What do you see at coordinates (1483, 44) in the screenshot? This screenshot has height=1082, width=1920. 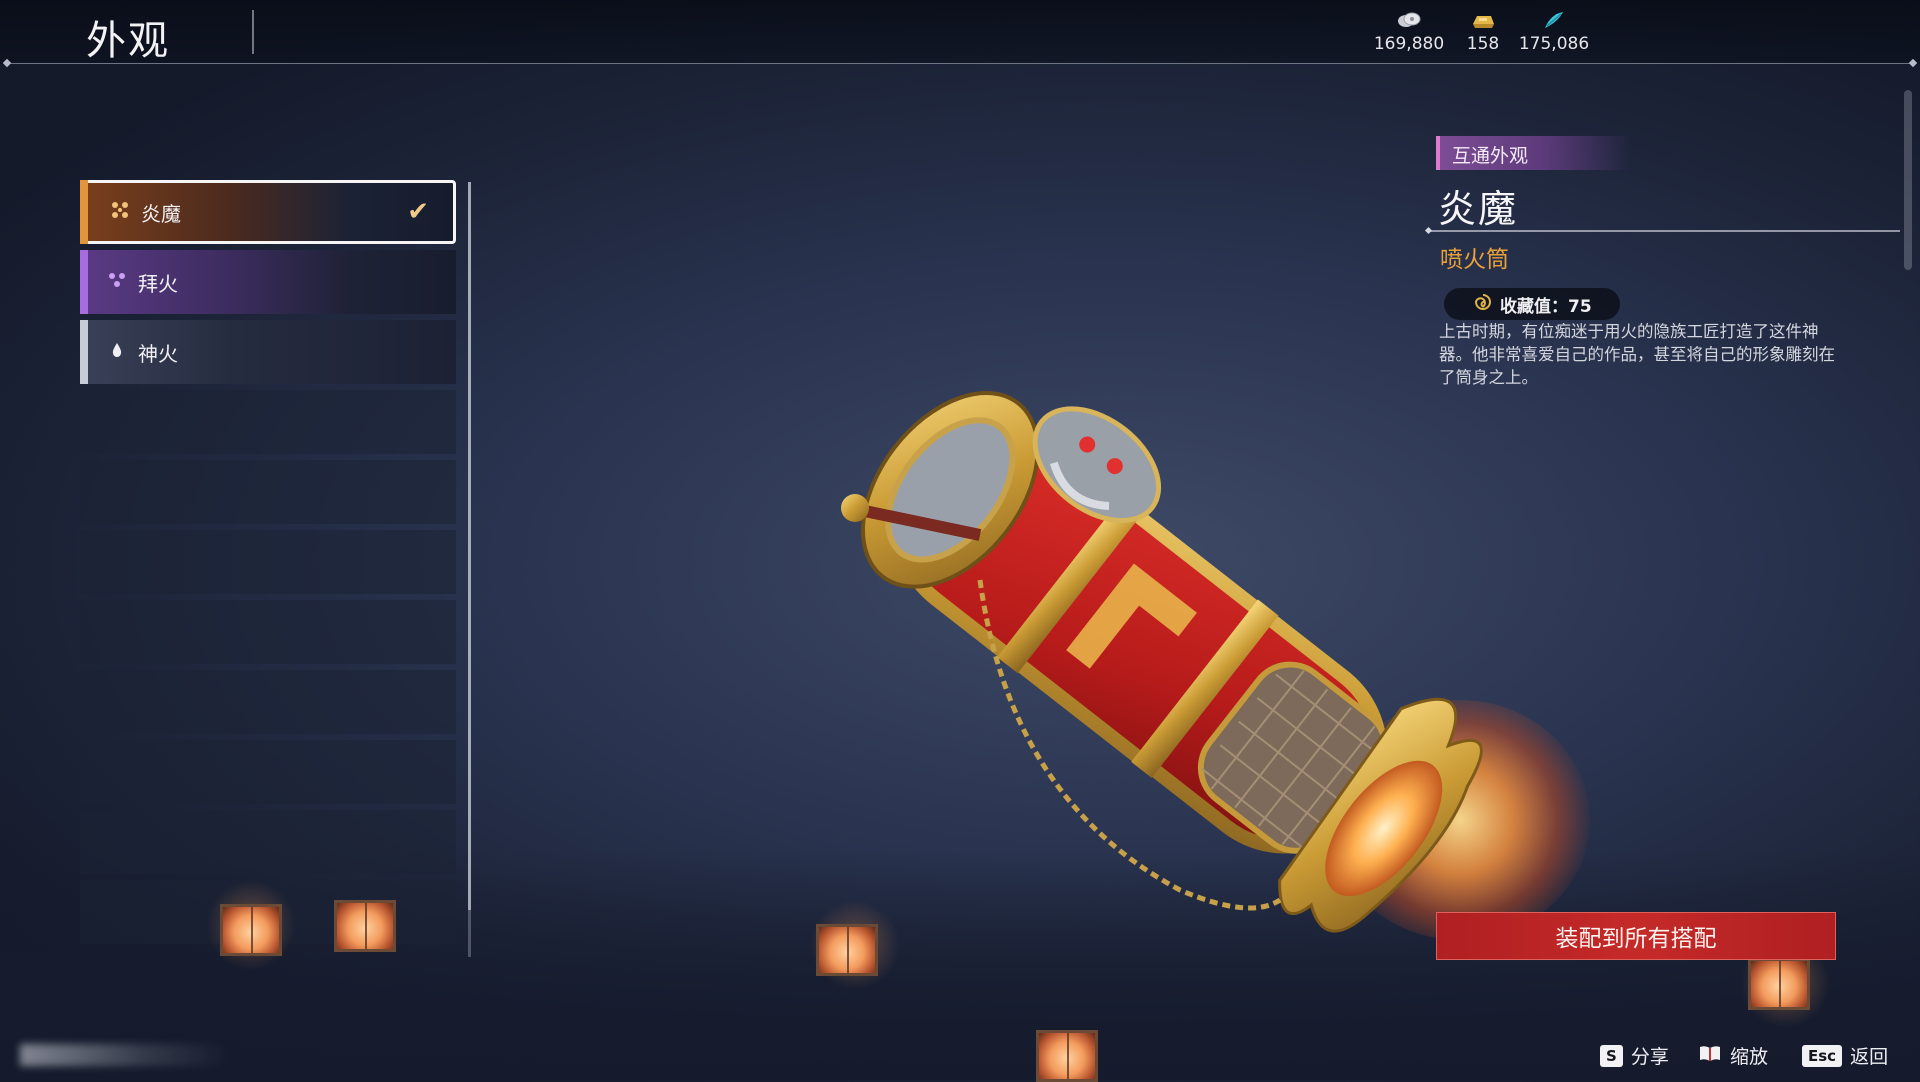 I see `currency-gold-value: 158` at bounding box center [1483, 44].